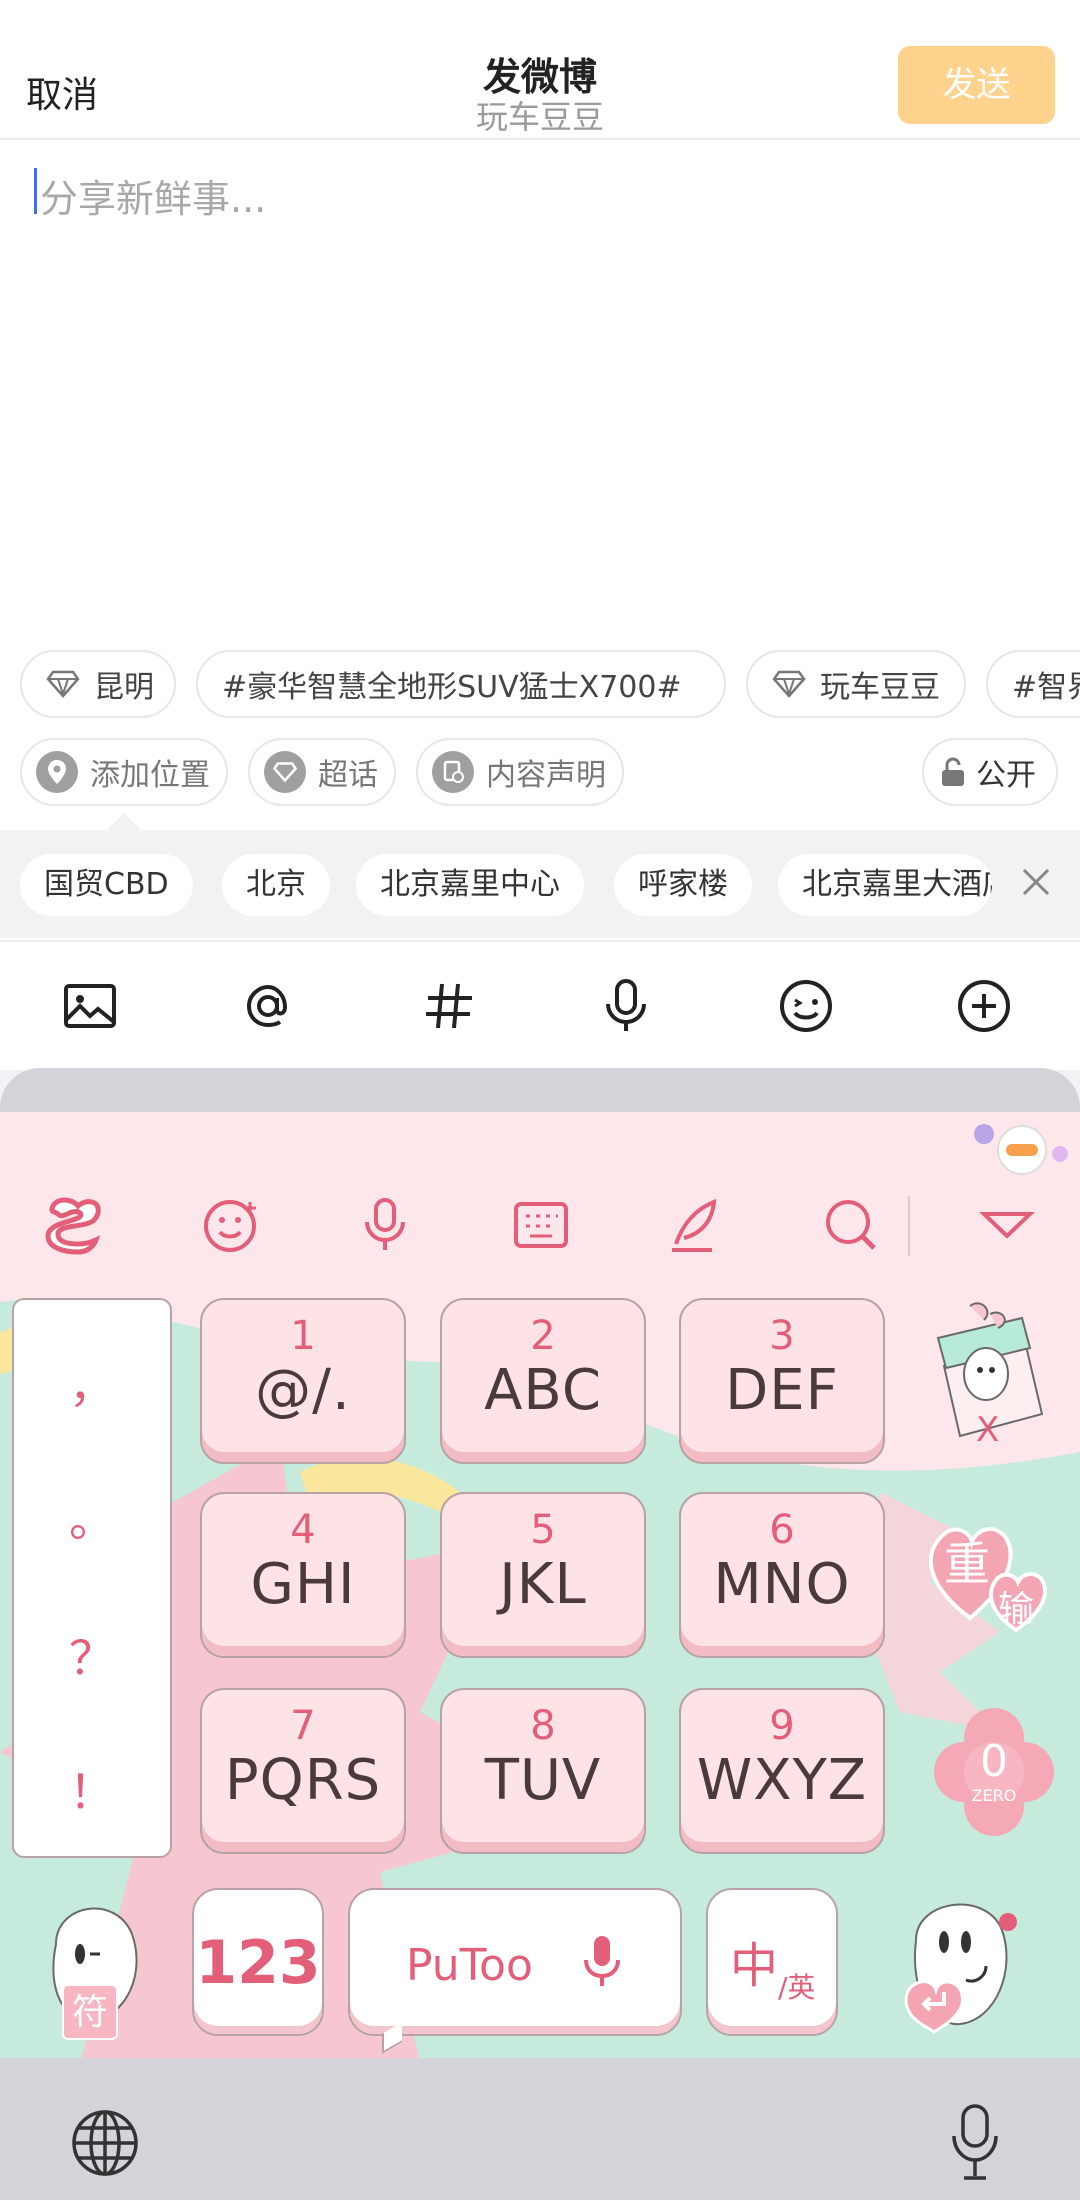 The width and height of the screenshot is (1080, 2200). I want to click on topic-chip-label: #智界, so click(1046, 687).